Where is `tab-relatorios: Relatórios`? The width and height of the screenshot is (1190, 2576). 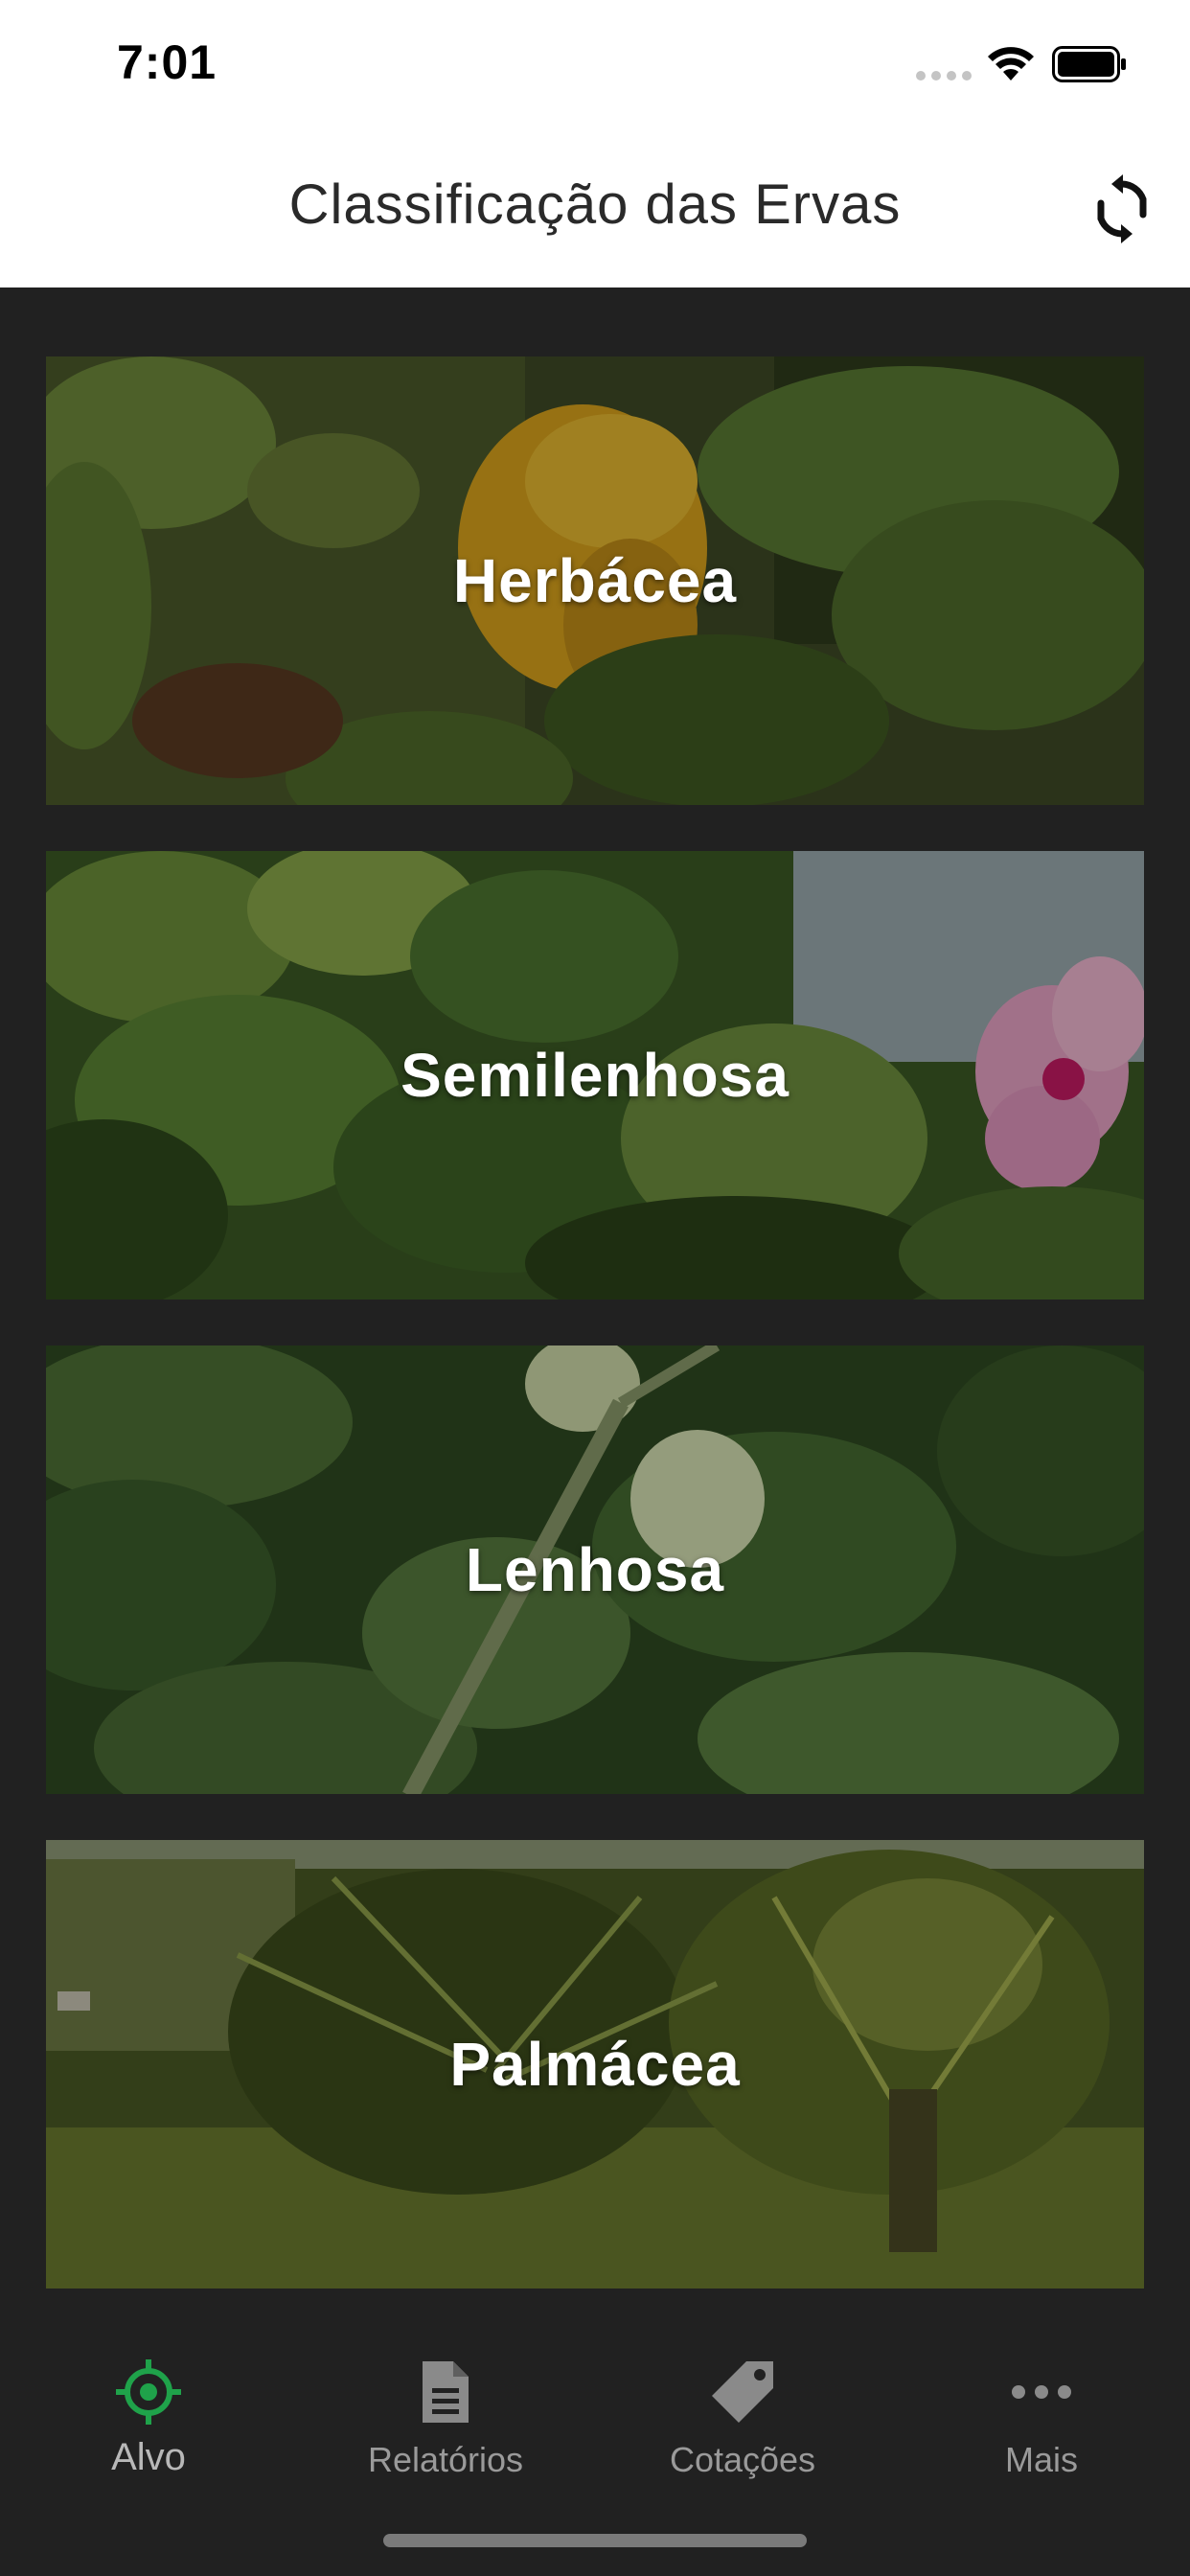
tab-relatorios: Relatórios is located at coordinates (445, 2429).